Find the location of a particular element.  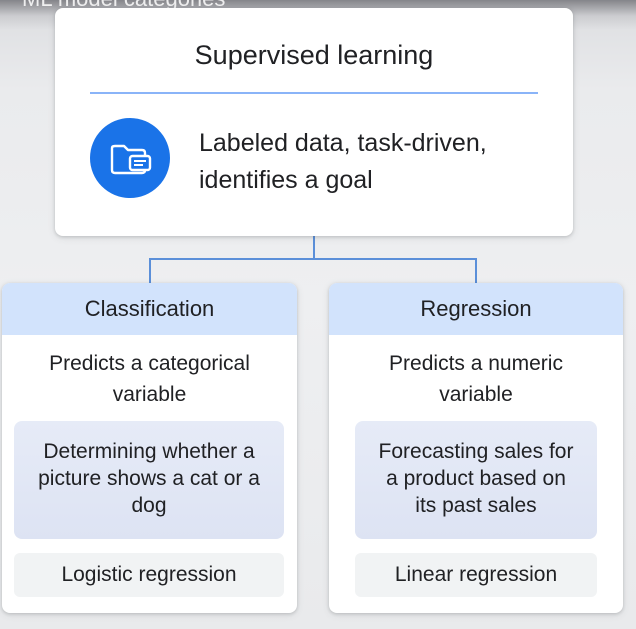

regression-definition: Predicts a numeric variable is located at coordinates (476, 379).